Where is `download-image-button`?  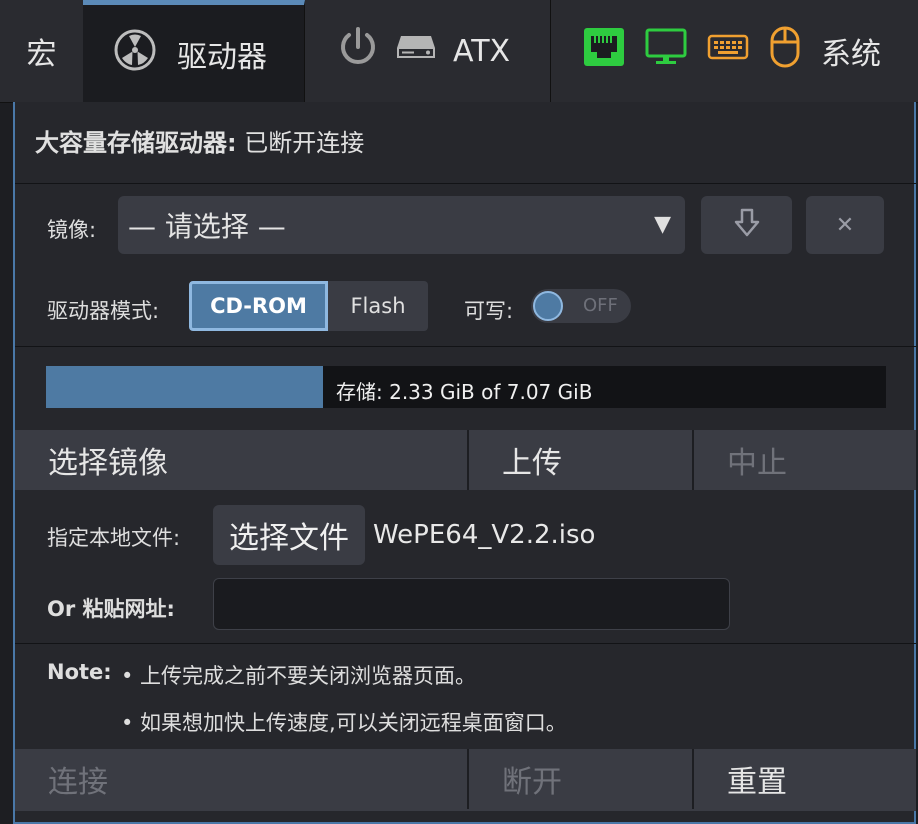 download-image-button is located at coordinates (746, 225).